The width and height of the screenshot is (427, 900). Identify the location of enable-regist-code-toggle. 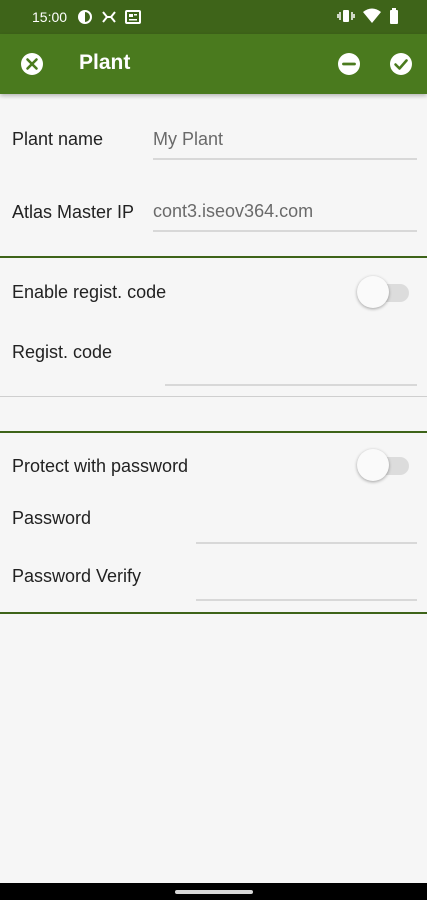
(385, 292).